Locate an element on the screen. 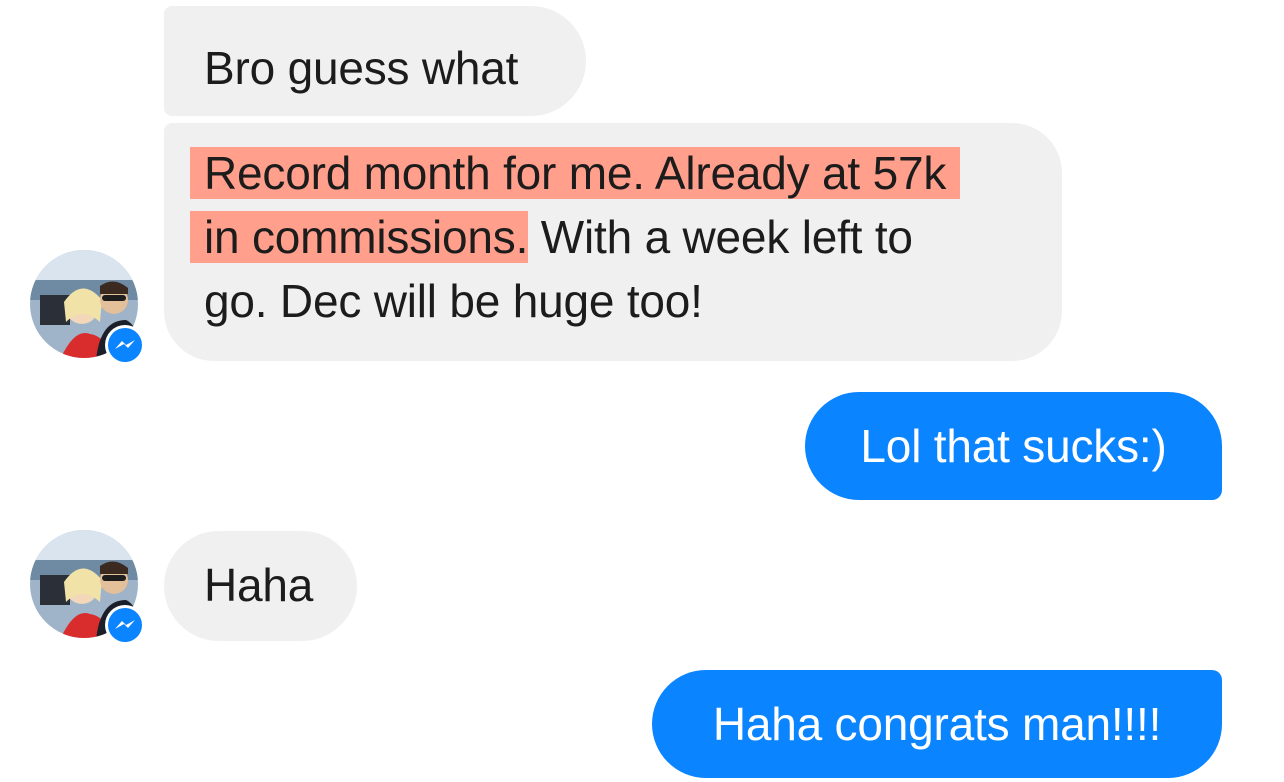  message-text: With a week left to is located at coordinates (720, 237).